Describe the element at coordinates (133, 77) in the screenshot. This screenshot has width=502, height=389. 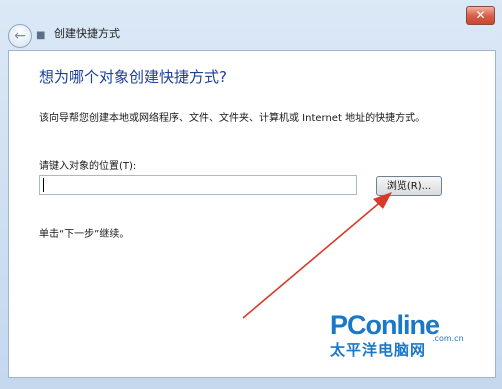
I see `page-heading: 想为哪个对象创建快捷方式?` at that location.